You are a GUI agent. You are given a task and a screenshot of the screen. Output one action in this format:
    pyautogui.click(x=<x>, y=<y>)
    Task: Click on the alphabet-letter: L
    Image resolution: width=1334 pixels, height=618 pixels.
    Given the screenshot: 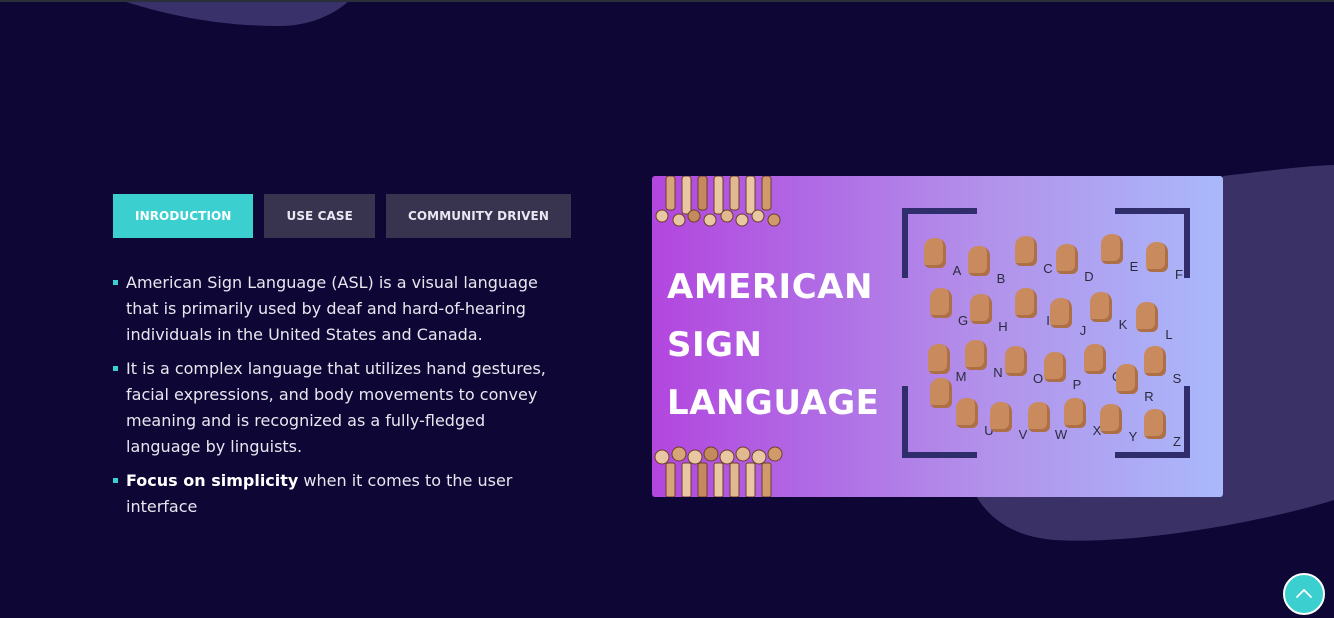 What is the action you would take?
    pyautogui.click(x=1158, y=323)
    